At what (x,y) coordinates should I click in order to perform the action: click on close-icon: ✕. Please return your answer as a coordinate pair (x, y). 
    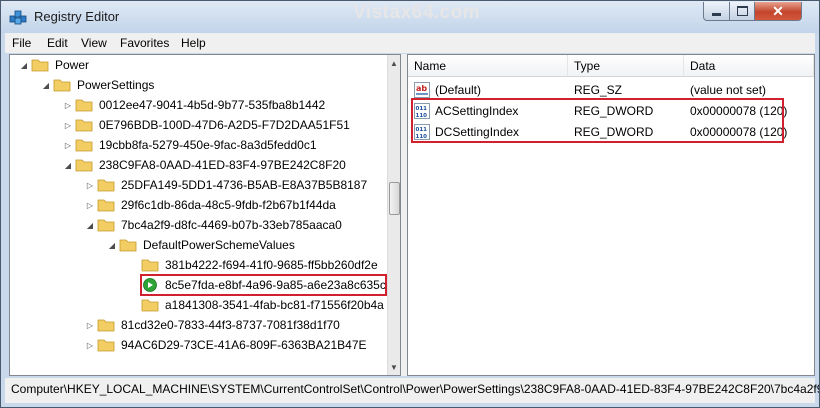
    Looking at the image, I should click on (778, 10).